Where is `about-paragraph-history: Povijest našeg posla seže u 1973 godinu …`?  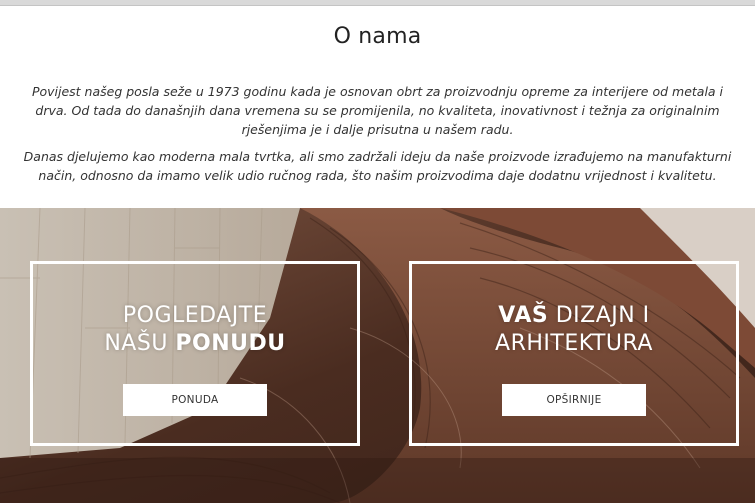 about-paragraph-history: Povijest našeg posla seže u 1973 godinu … is located at coordinates (377, 110).